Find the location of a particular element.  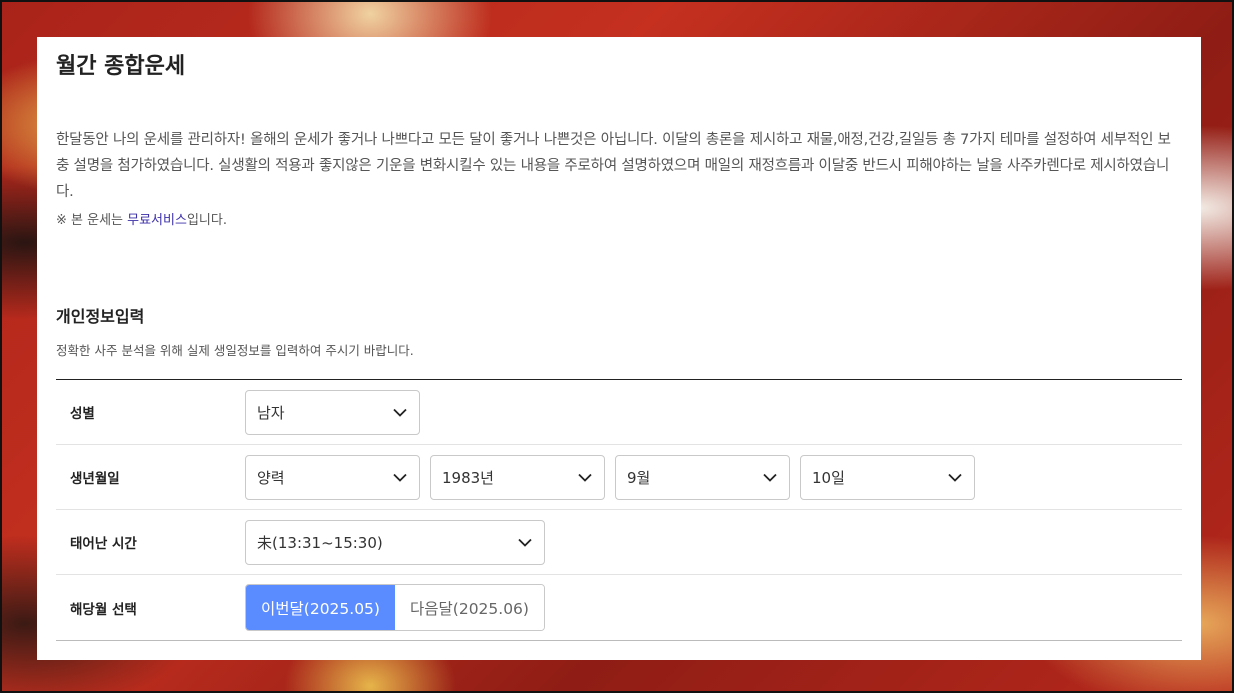

month-toggle: 이번달(2025.05) 다음달(2025.06) is located at coordinates (395, 607).